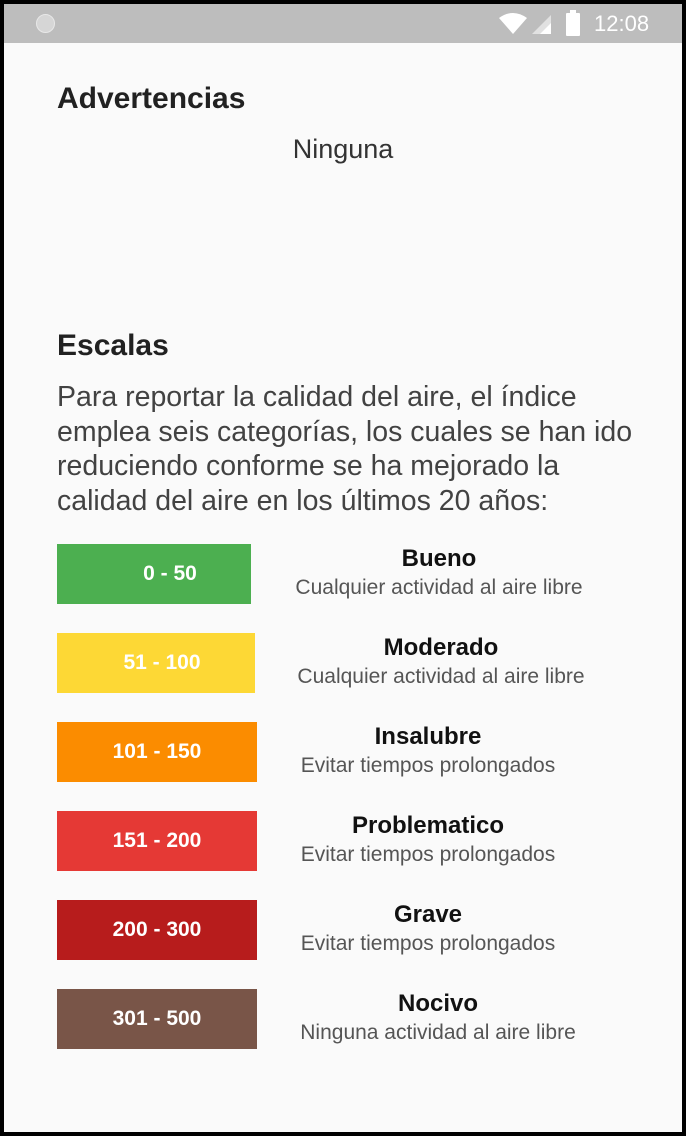  I want to click on scale-info: Problematico Evitar tiempos prolongados, so click(428, 840).